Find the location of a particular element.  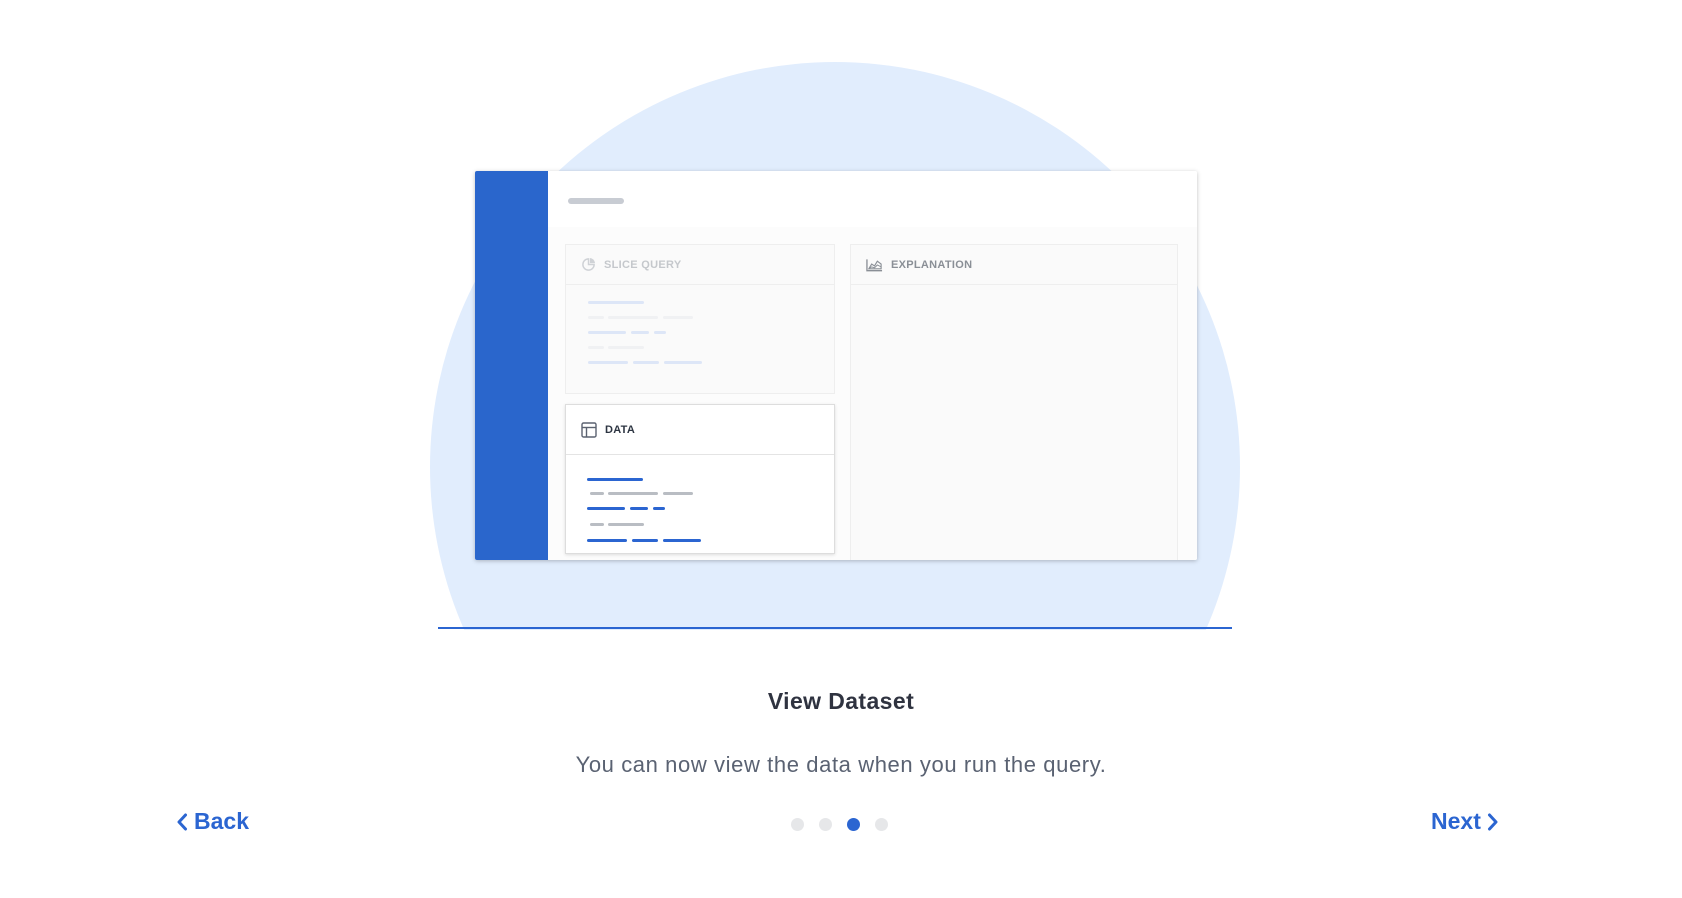

illustration-header-placeholder is located at coordinates (596, 201).